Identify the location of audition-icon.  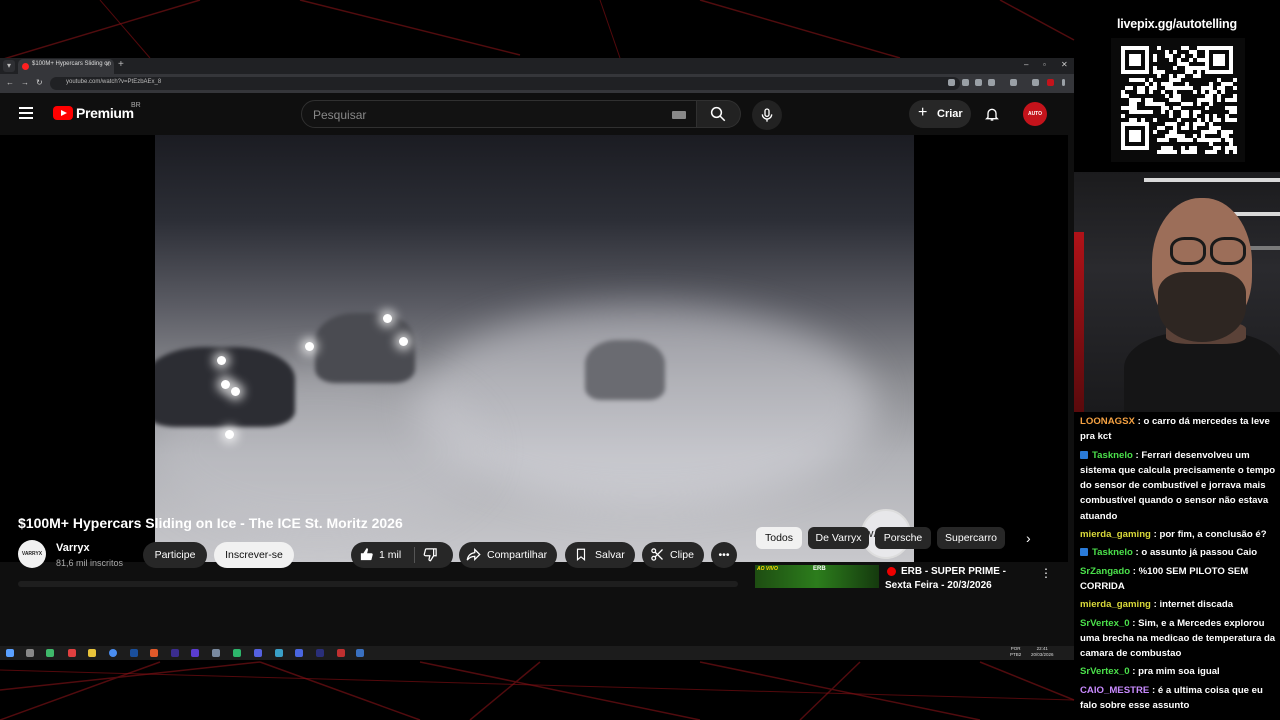
(320, 653).